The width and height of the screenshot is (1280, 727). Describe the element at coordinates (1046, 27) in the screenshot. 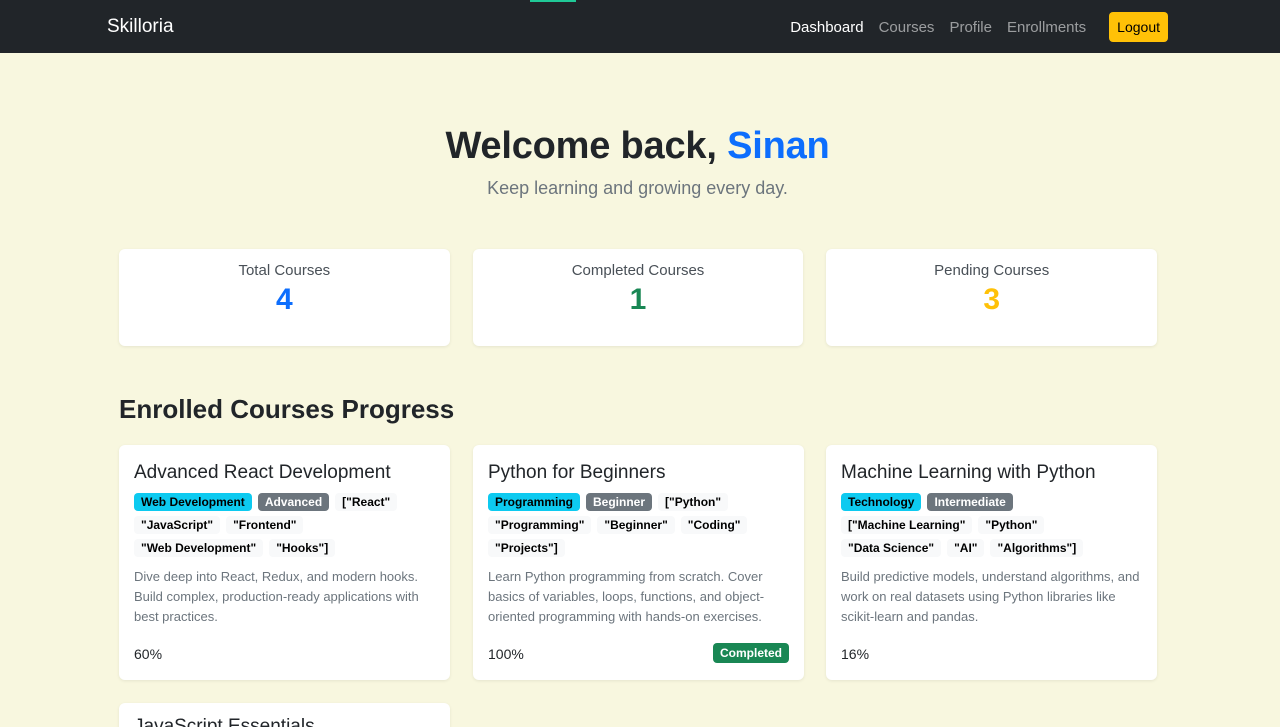

I see `nav-link-enrollments: Enrollments` at that location.